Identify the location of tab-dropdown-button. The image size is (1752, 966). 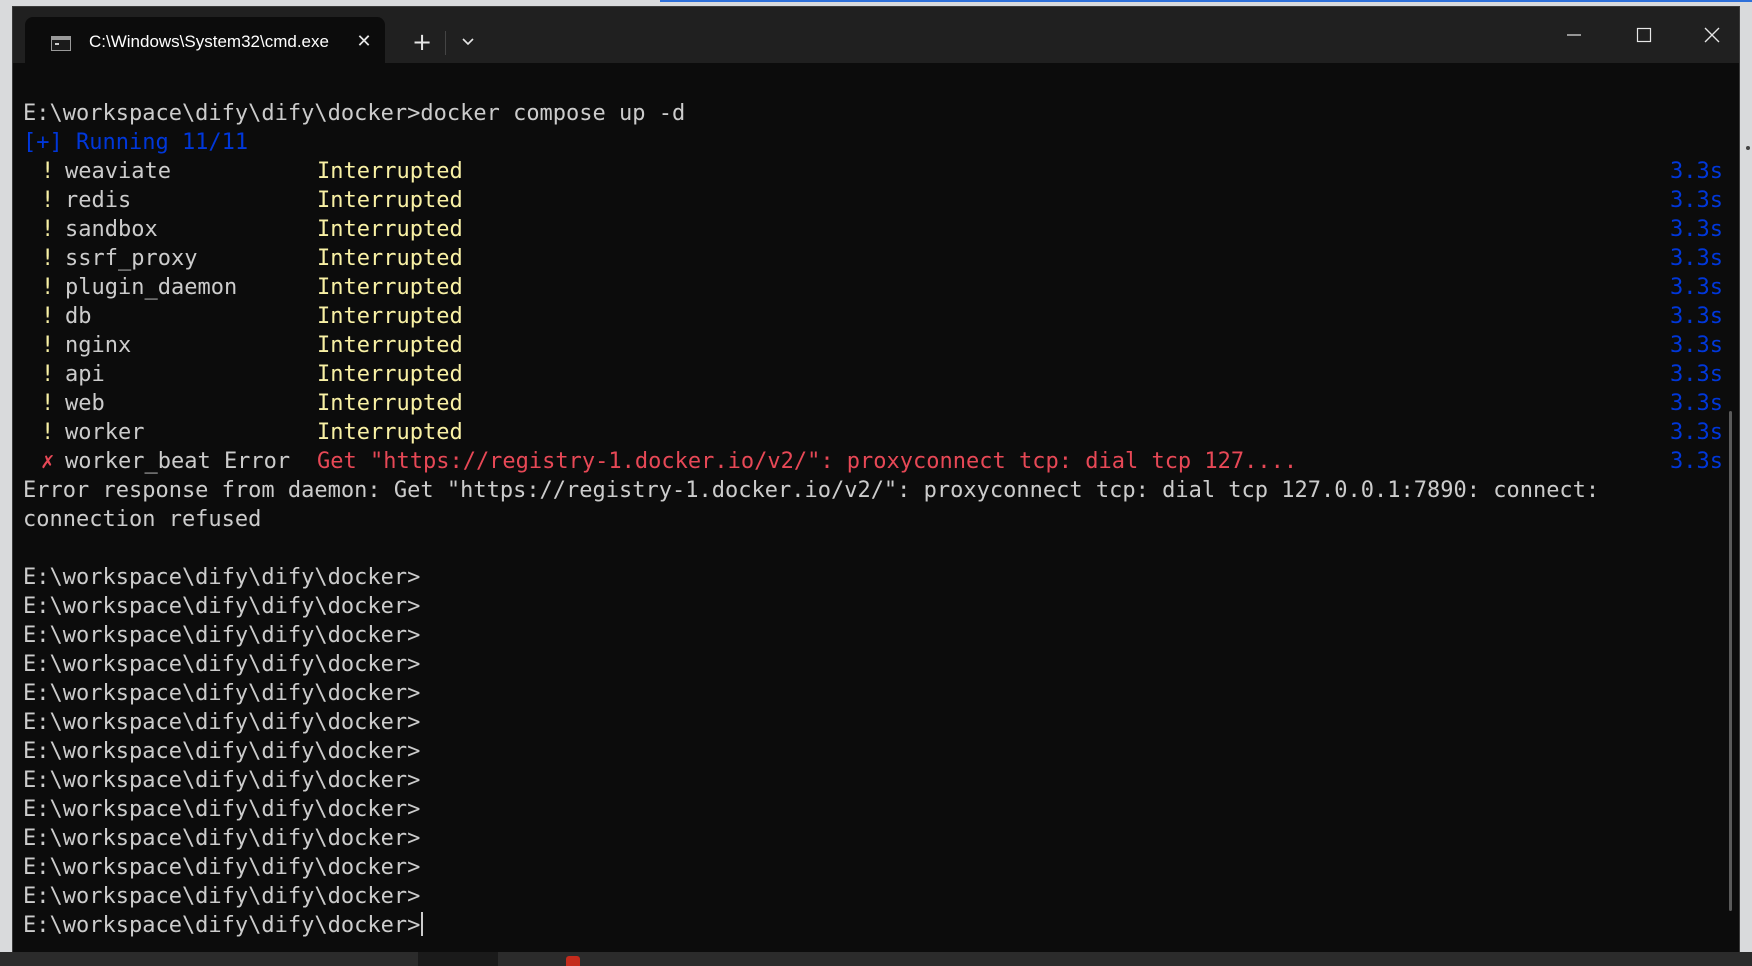
(468, 42).